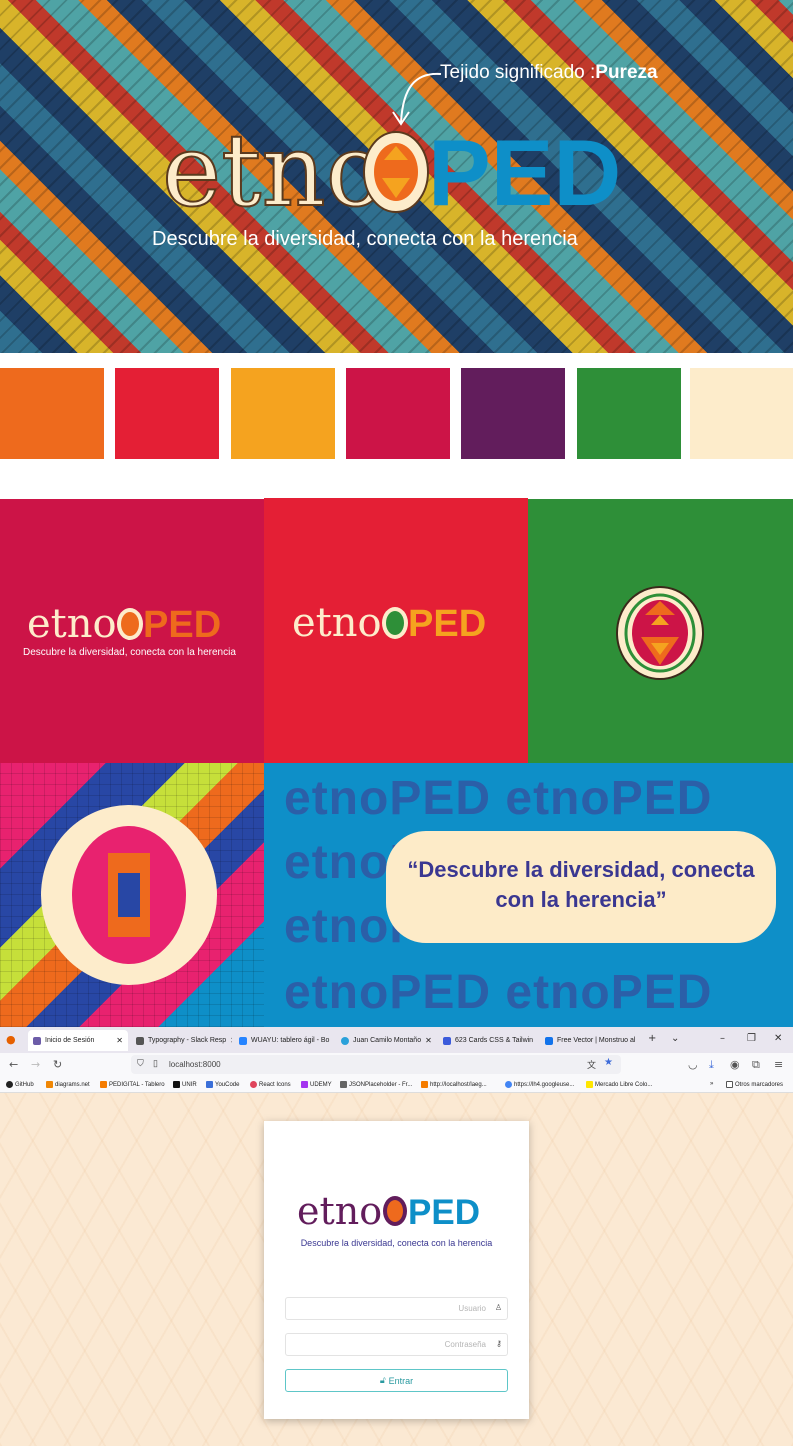 The image size is (793, 1446). I want to click on translate-icon: 文, so click(591, 1064).